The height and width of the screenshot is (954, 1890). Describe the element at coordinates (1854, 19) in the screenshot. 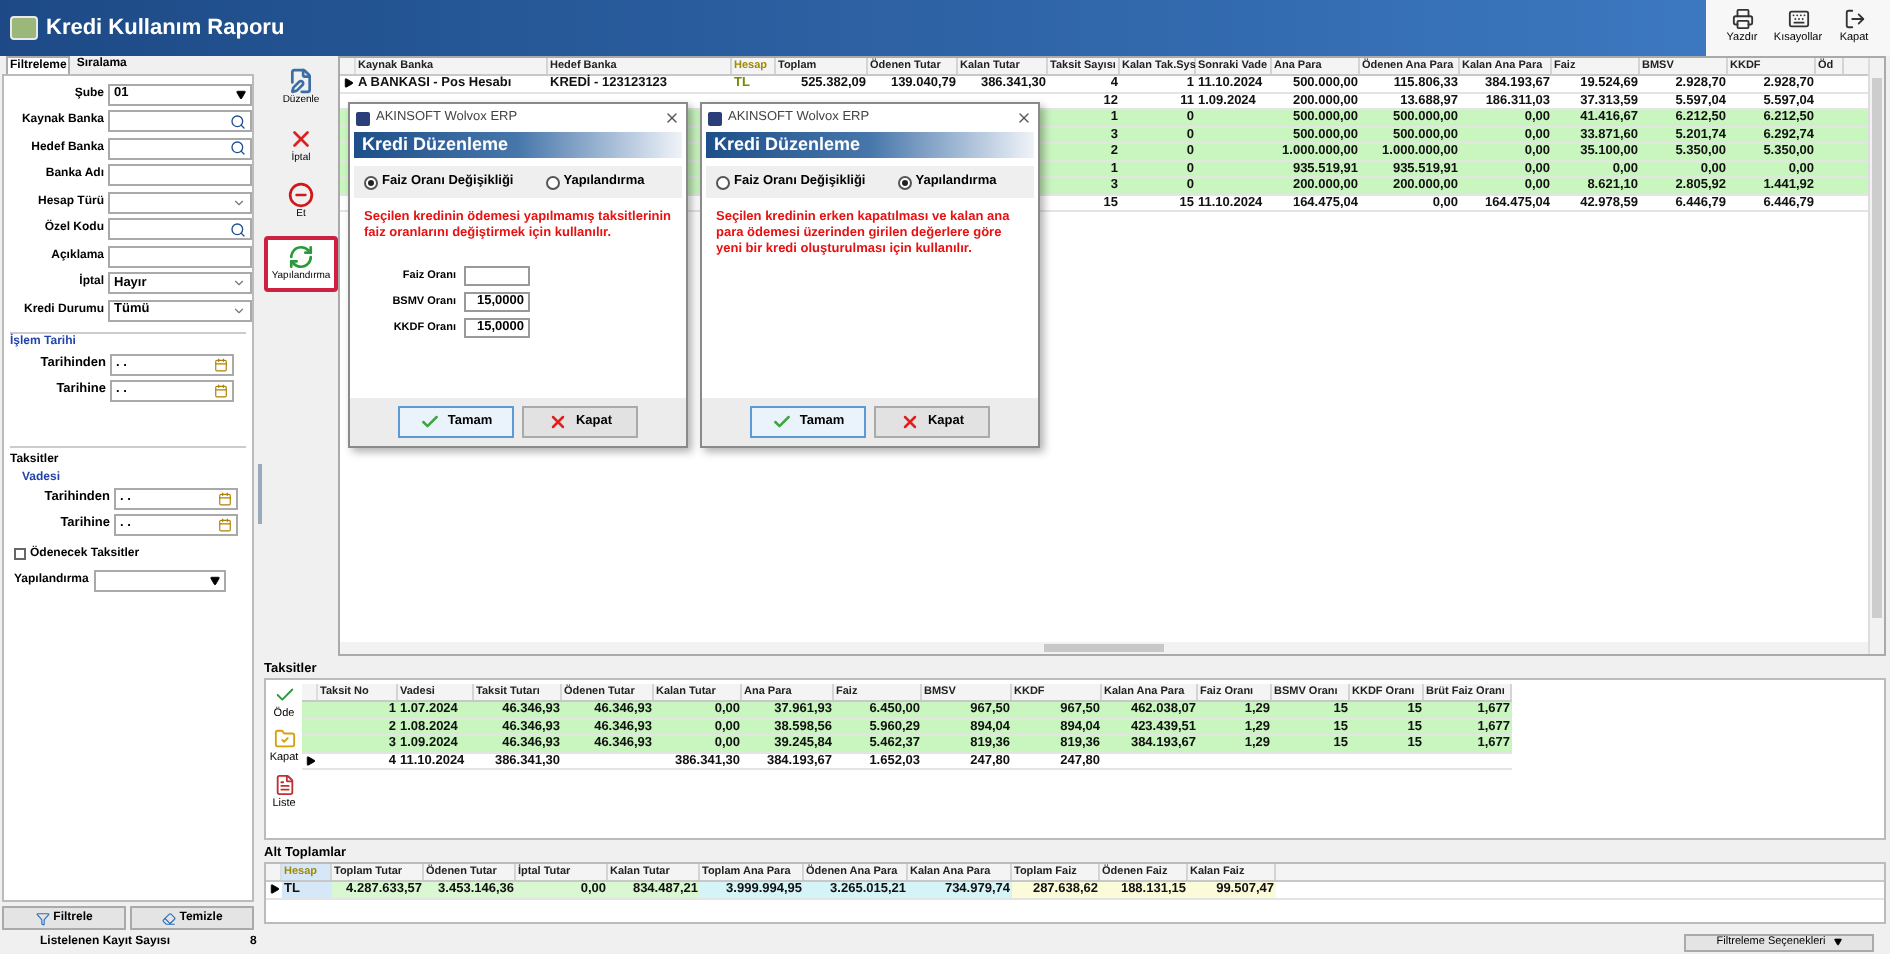

I see `exit-icon` at that location.